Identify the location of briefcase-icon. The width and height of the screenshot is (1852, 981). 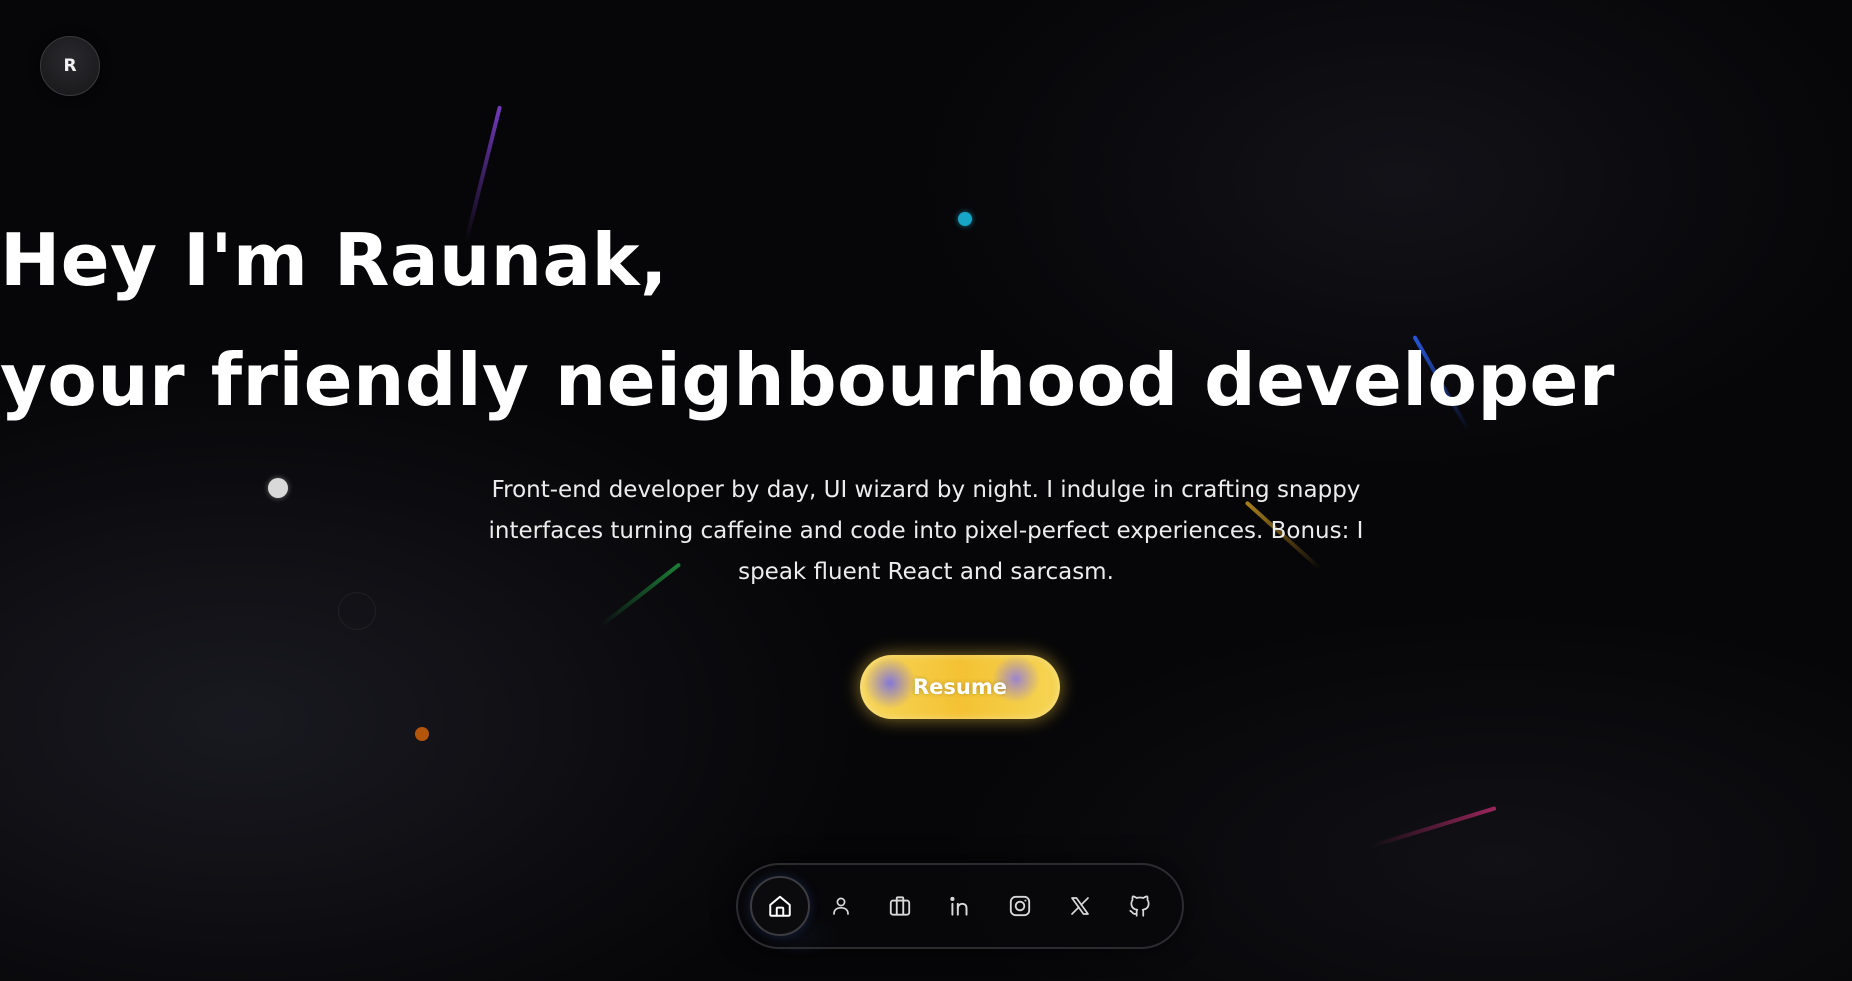
(900, 906).